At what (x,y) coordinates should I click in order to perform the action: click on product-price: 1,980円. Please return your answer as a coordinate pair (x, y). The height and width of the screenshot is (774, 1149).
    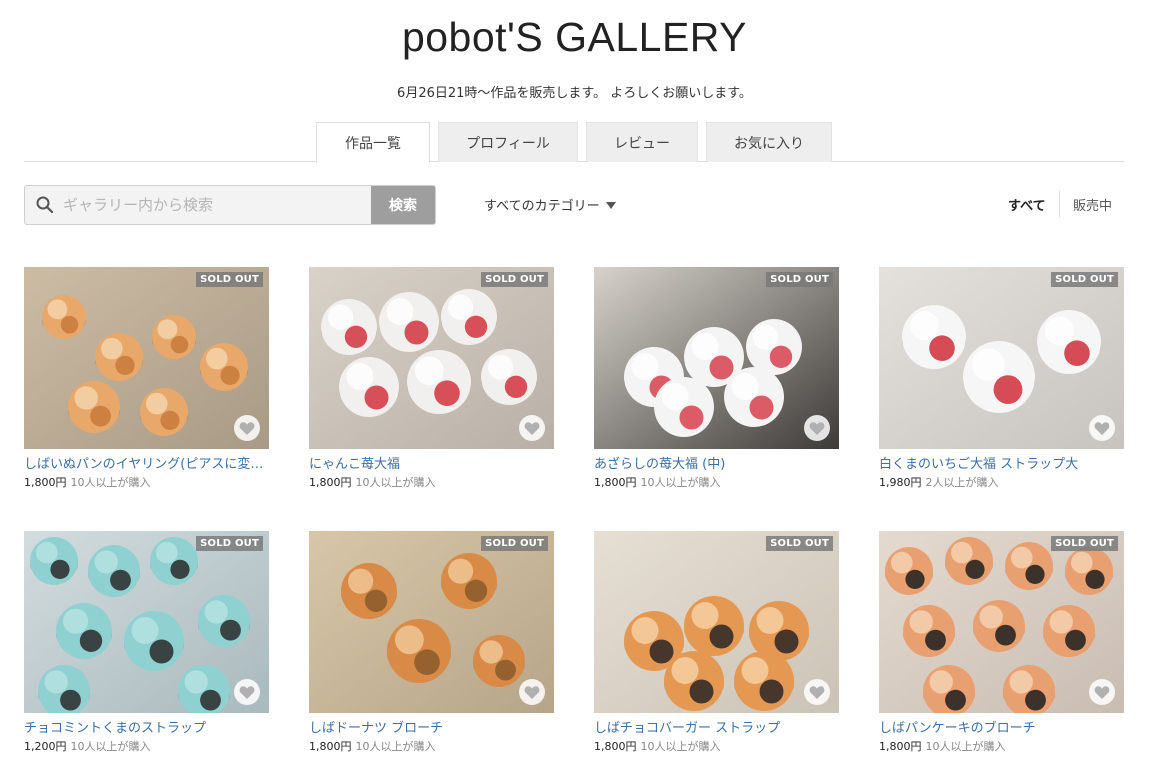
    Looking at the image, I should click on (900, 482).